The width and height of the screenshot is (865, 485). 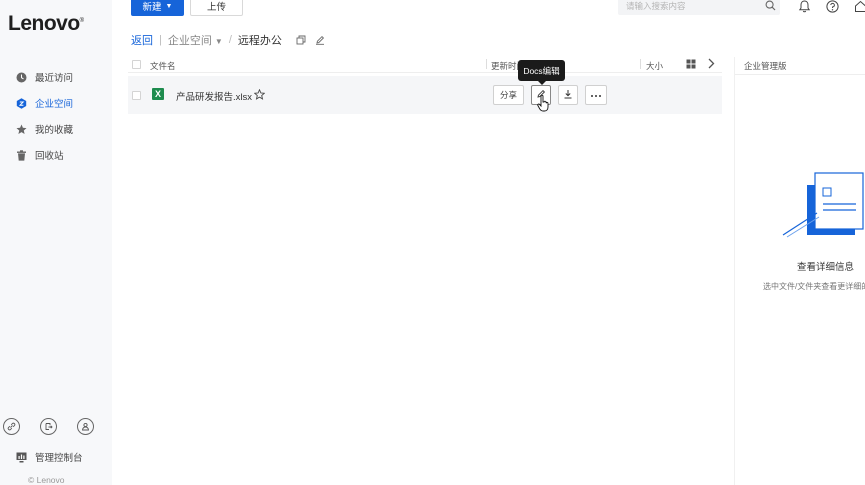 I want to click on more-options-button, so click(x=596, y=95).